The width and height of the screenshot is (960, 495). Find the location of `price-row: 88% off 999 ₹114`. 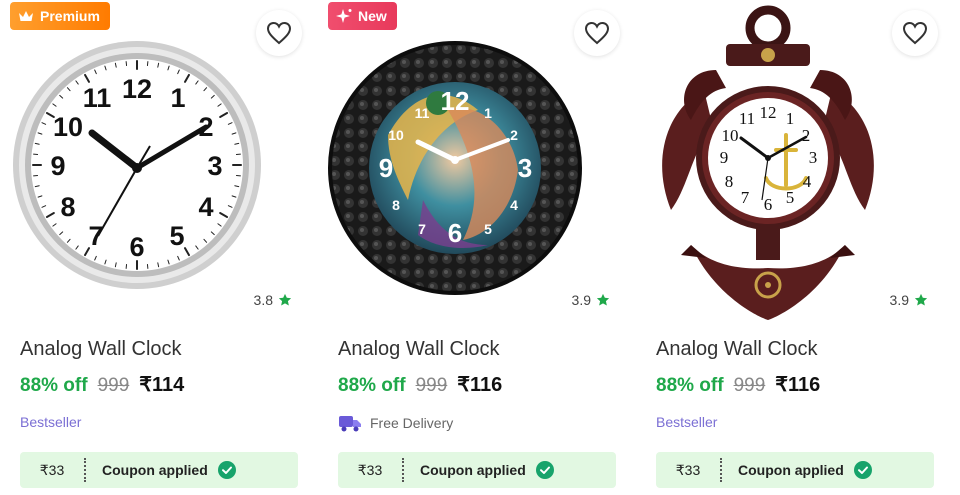

price-row: 88% off 999 ₹114 is located at coordinates (102, 384).